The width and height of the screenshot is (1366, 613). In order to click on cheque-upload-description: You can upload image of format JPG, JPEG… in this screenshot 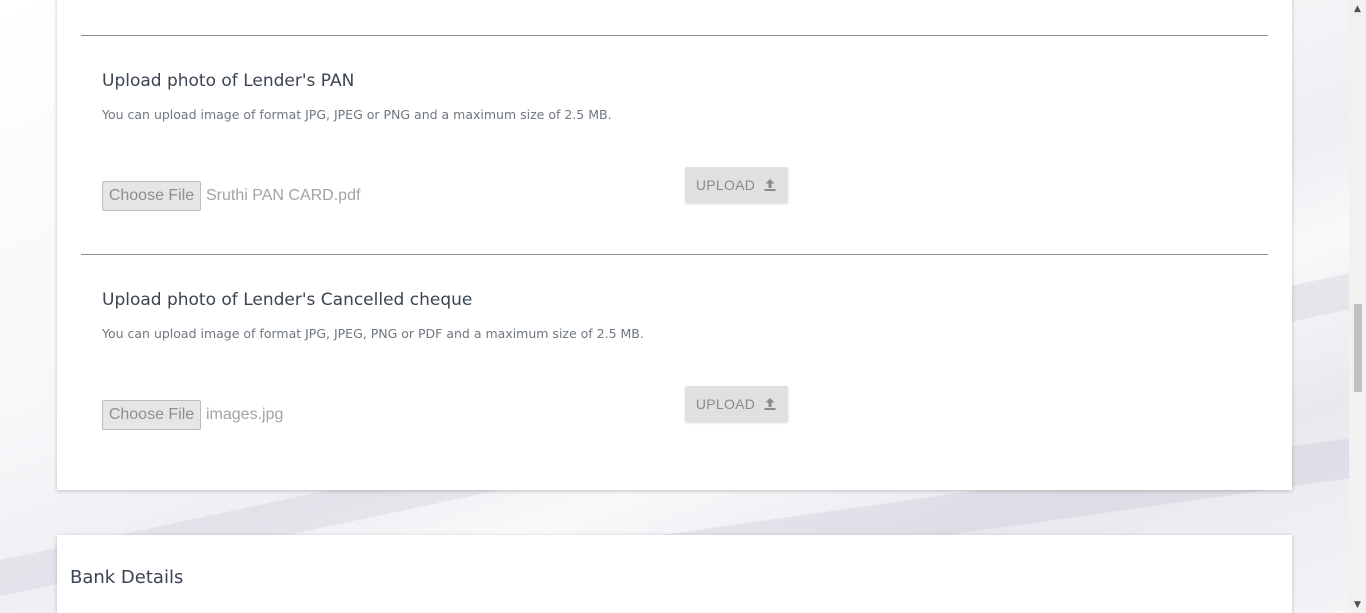, I will do `click(373, 333)`.